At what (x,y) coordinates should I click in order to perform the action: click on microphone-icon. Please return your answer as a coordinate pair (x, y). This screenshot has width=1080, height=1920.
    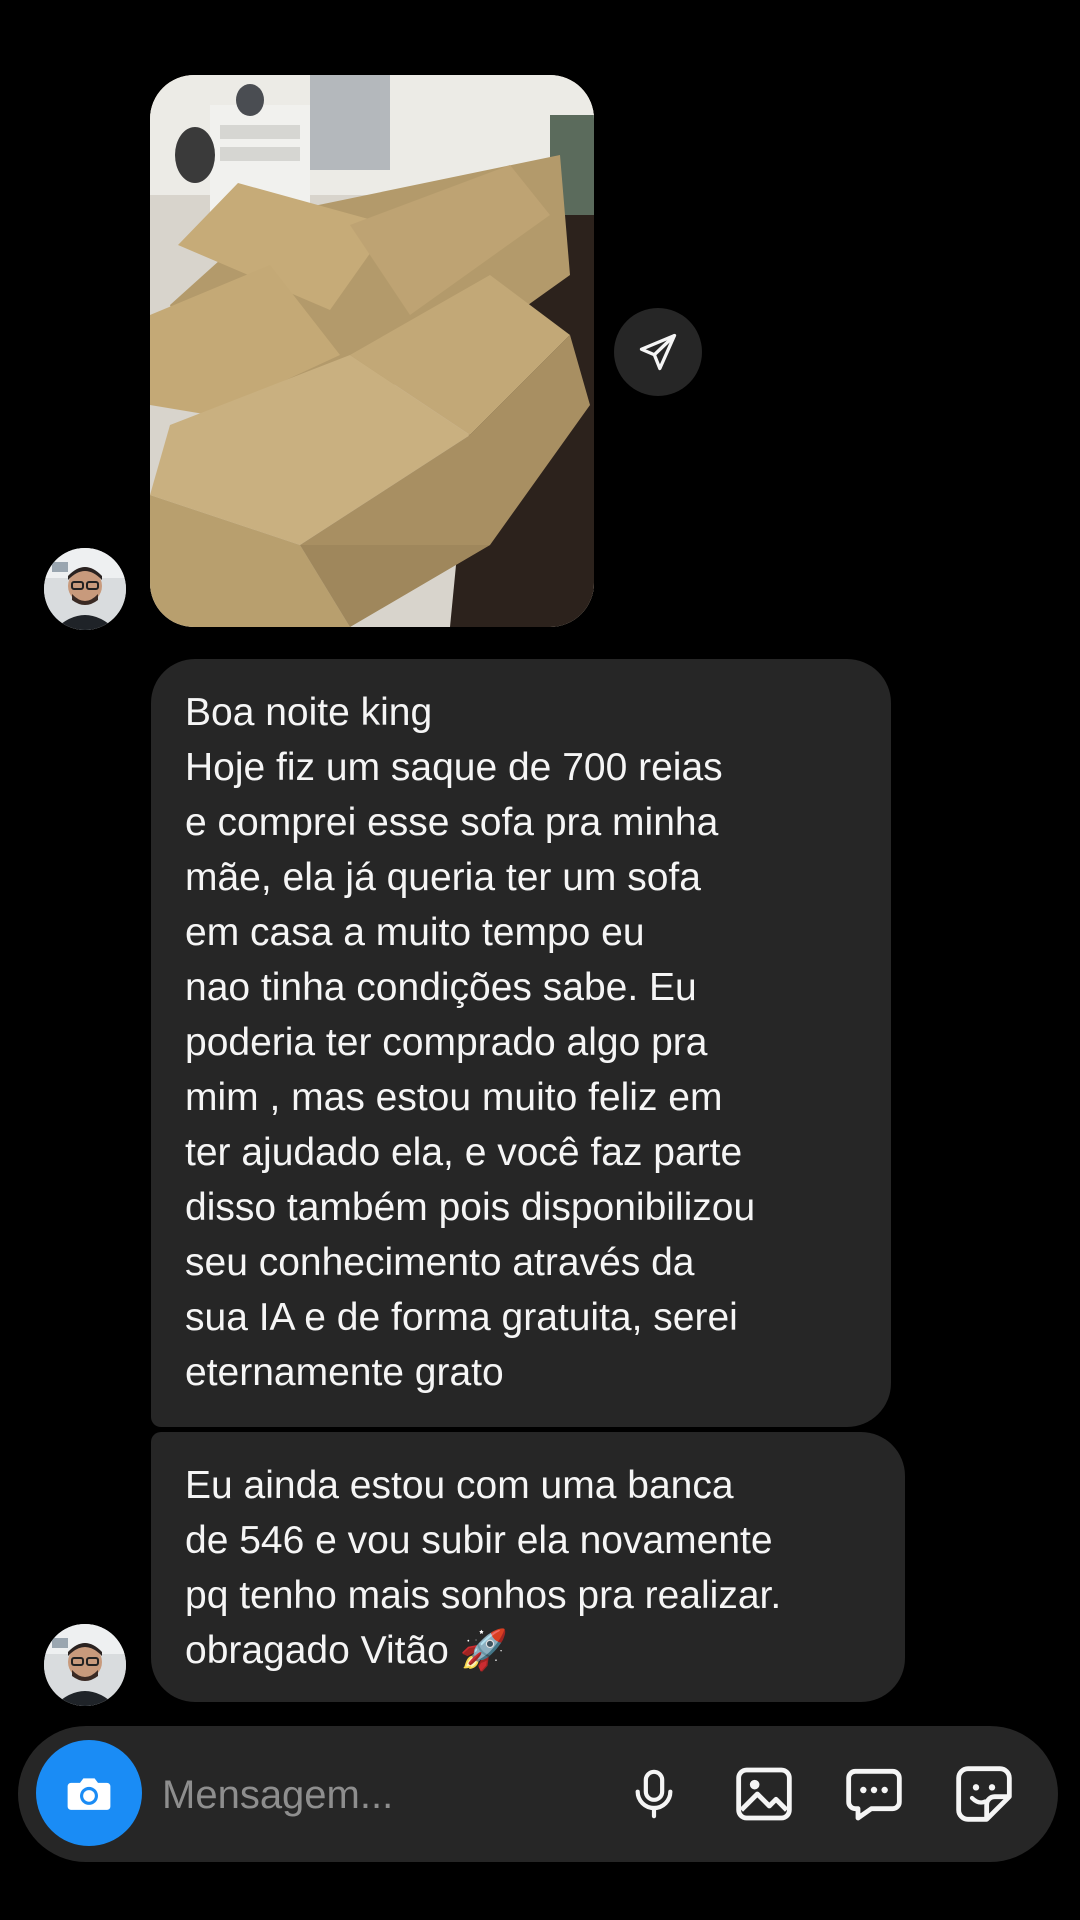
    Looking at the image, I should click on (654, 1794).